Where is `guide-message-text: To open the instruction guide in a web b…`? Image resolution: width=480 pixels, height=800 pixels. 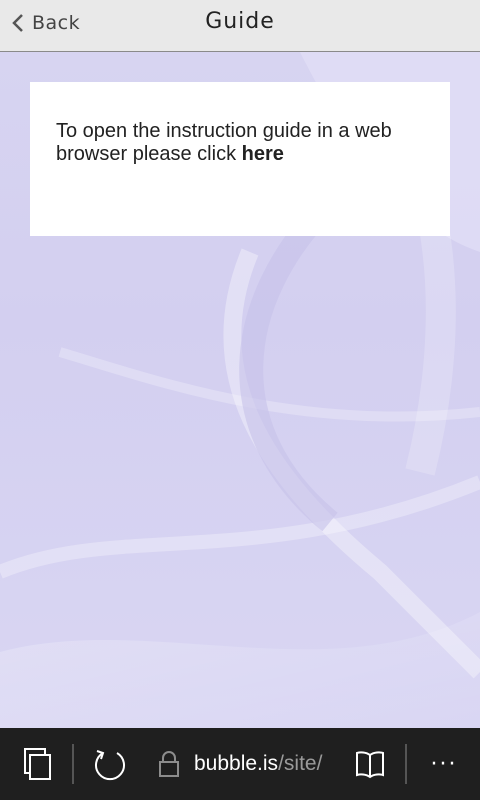
guide-message-text: To open the instruction guide in a web b… is located at coordinates (224, 142).